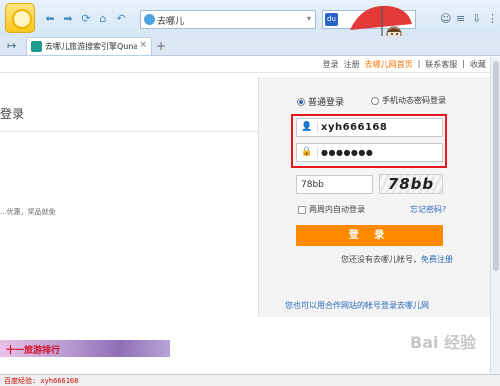 Image resolution: width=500 pixels, height=386 pixels. What do you see at coordinates (337, 209) in the screenshot?
I see `auto-login-label: 两周内自动登录` at bounding box center [337, 209].